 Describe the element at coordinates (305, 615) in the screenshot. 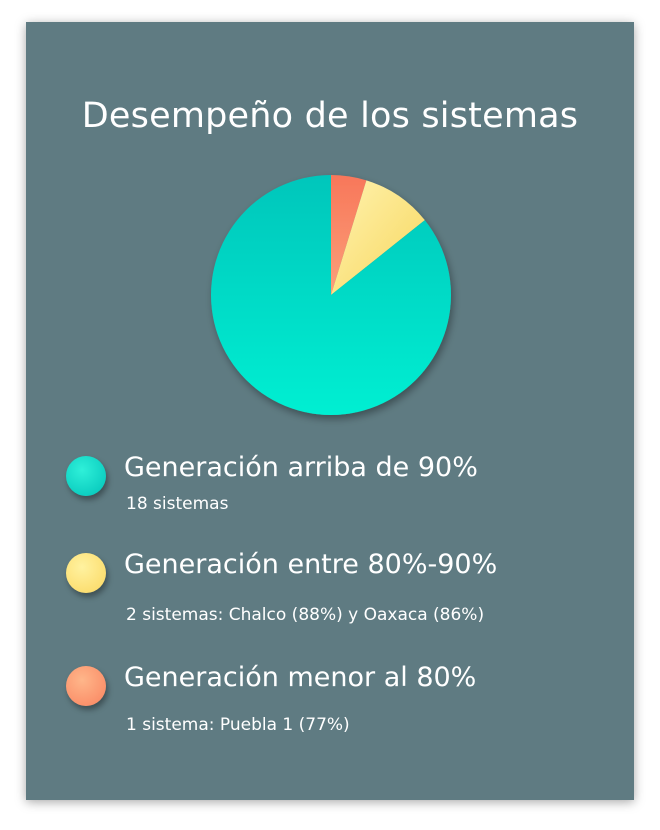

I see `legend-description: 2 sistemas: Chalco (88%) y Oaxaca (86%)` at that location.